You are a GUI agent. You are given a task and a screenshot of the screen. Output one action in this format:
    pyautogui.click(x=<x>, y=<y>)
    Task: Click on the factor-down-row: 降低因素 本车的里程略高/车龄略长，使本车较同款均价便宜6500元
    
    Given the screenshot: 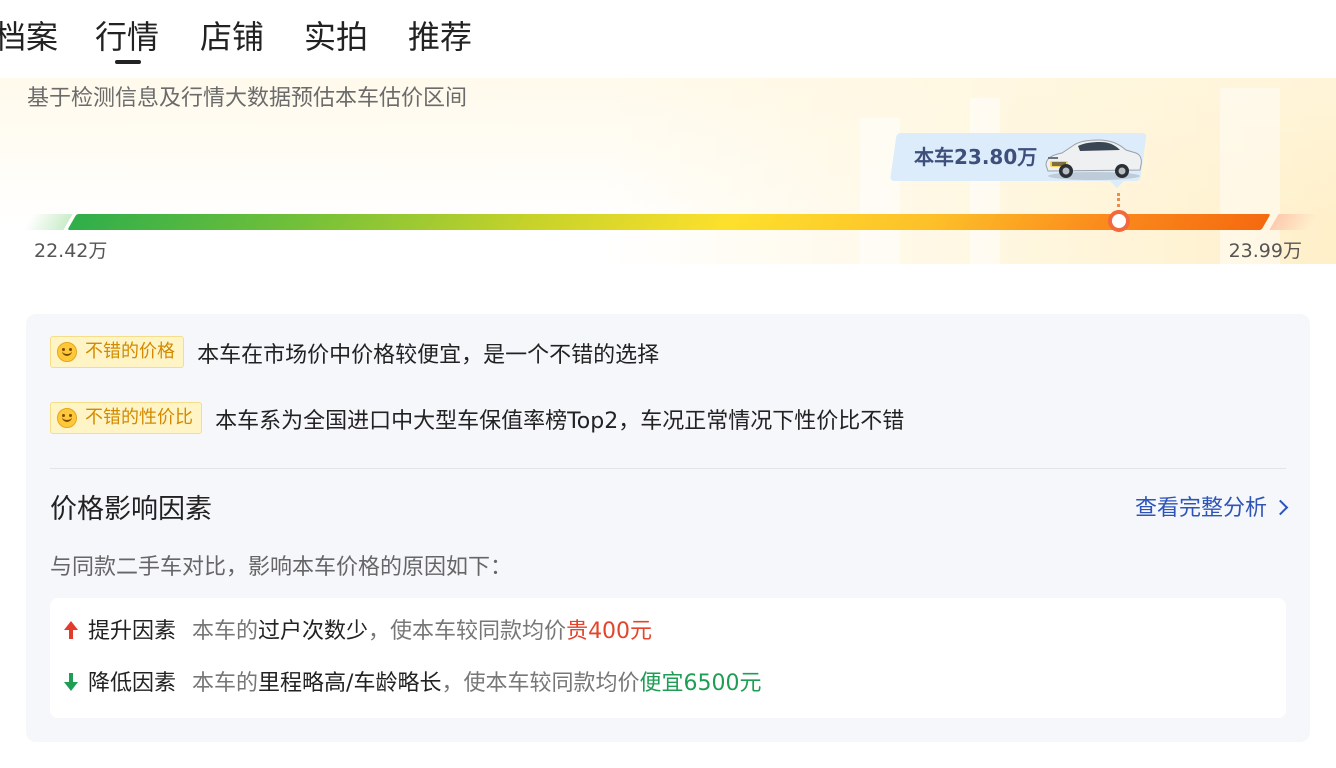 What is the action you would take?
    pyautogui.click(x=412, y=684)
    